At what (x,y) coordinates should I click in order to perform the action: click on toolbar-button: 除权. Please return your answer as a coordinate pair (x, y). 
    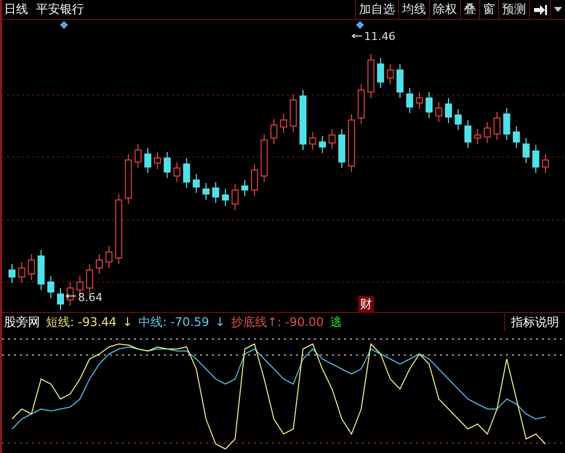
    Looking at the image, I should click on (444, 9).